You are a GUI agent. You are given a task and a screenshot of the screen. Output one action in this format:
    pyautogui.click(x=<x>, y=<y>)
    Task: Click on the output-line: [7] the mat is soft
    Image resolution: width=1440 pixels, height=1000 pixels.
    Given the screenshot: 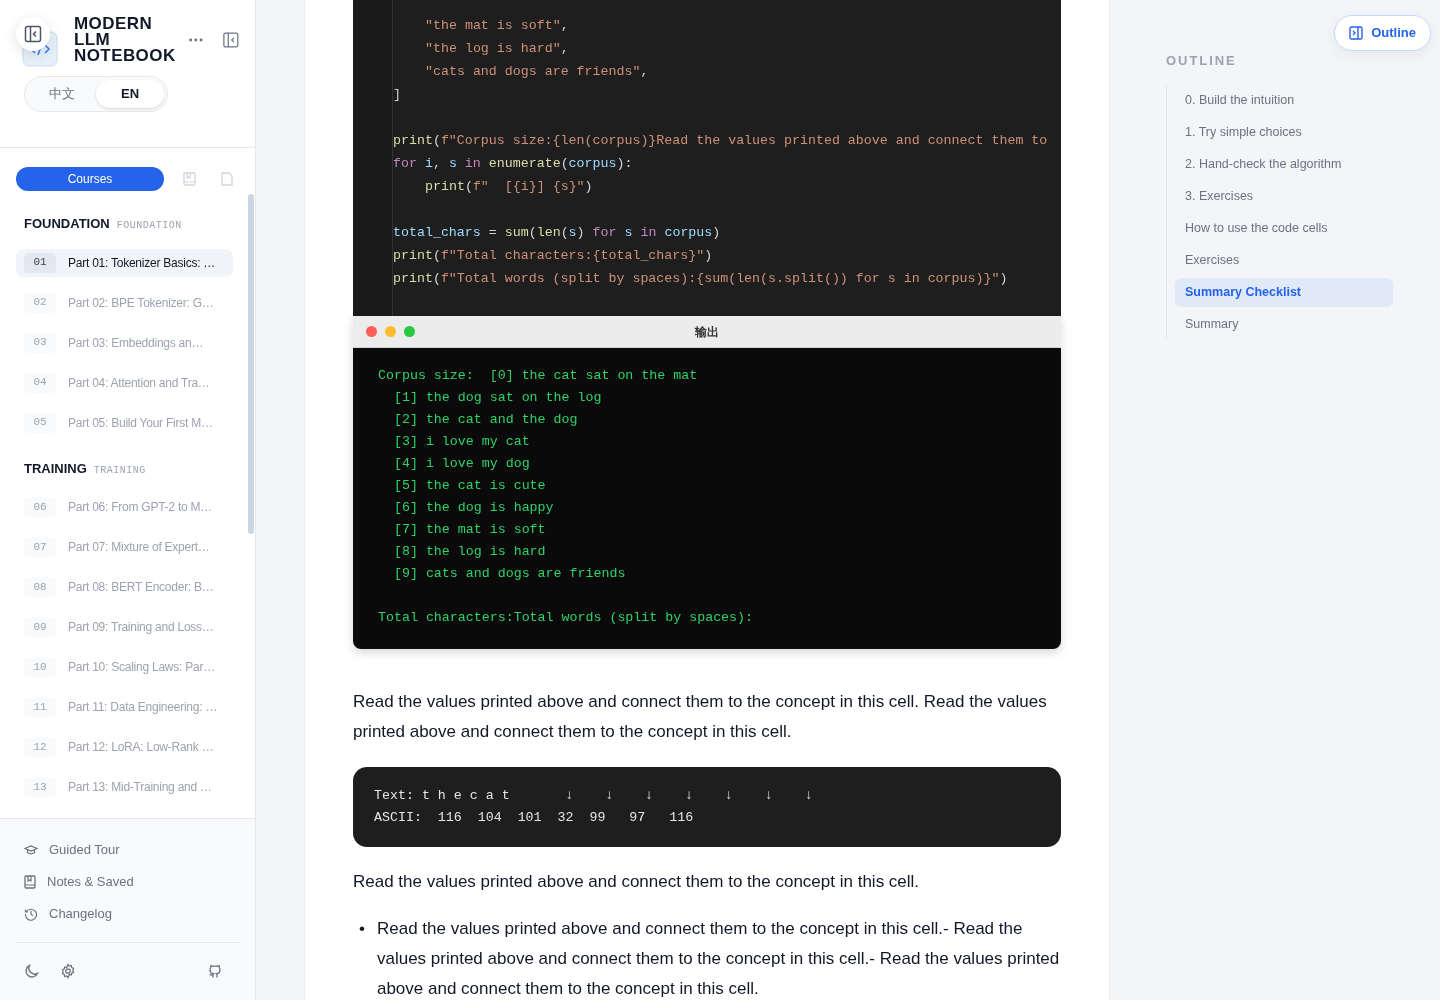 What is the action you would take?
    pyautogui.click(x=469, y=530)
    